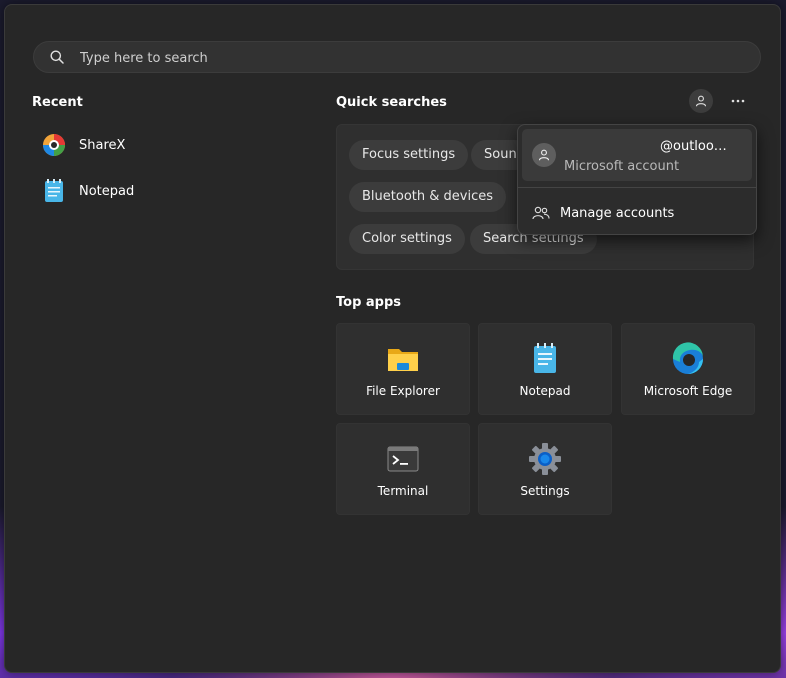 The image size is (786, 678). I want to click on app-tile-terminal: Terminal, so click(403, 469).